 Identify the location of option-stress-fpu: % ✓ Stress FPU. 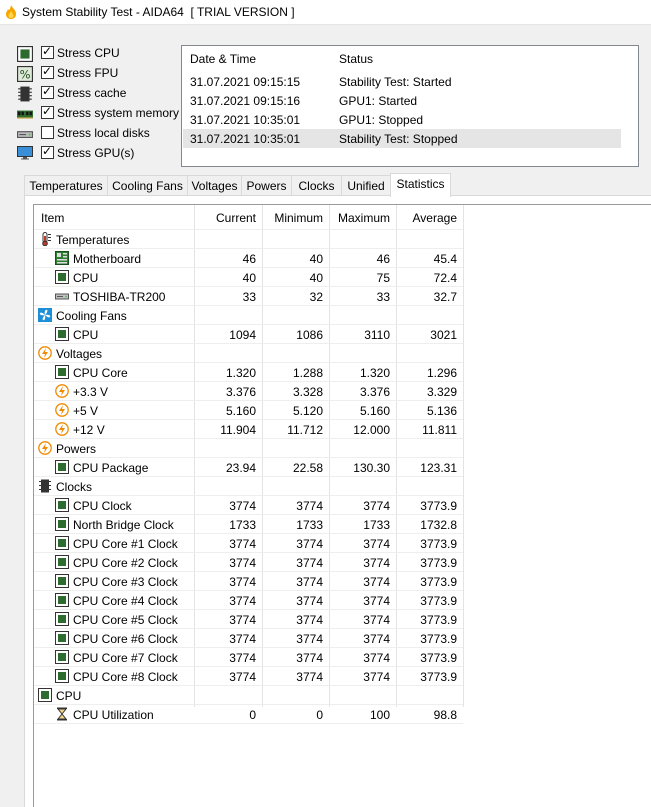
(102, 73).